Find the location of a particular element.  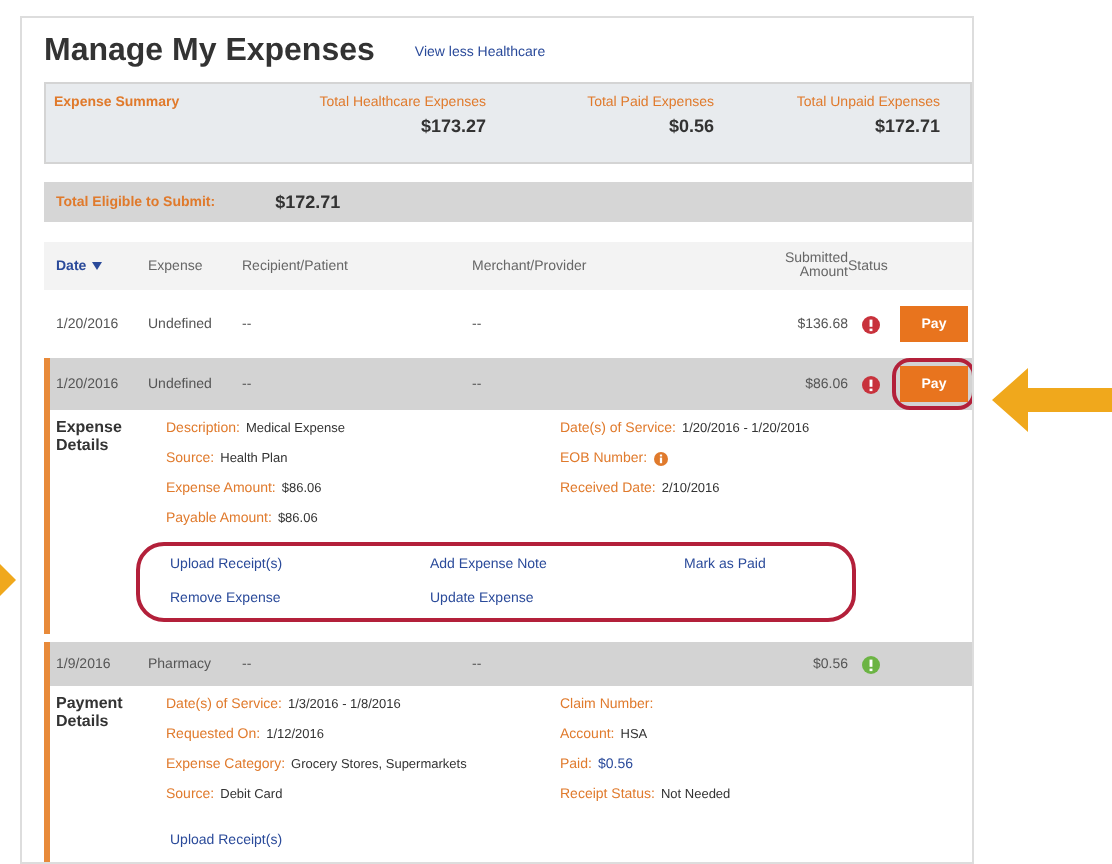

info-icon is located at coordinates (660, 459).